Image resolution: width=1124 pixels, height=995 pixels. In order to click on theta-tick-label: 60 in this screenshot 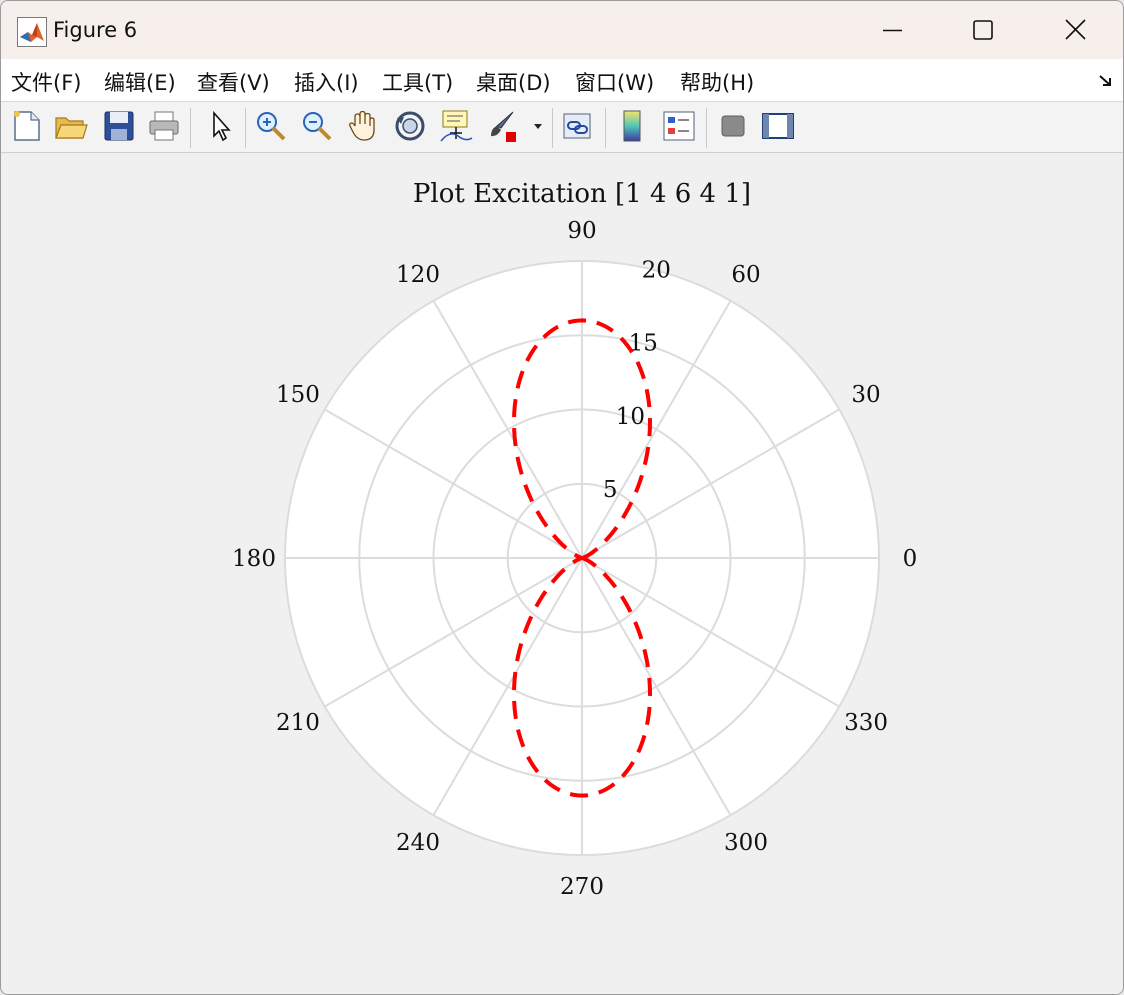, I will do `click(745, 275)`.